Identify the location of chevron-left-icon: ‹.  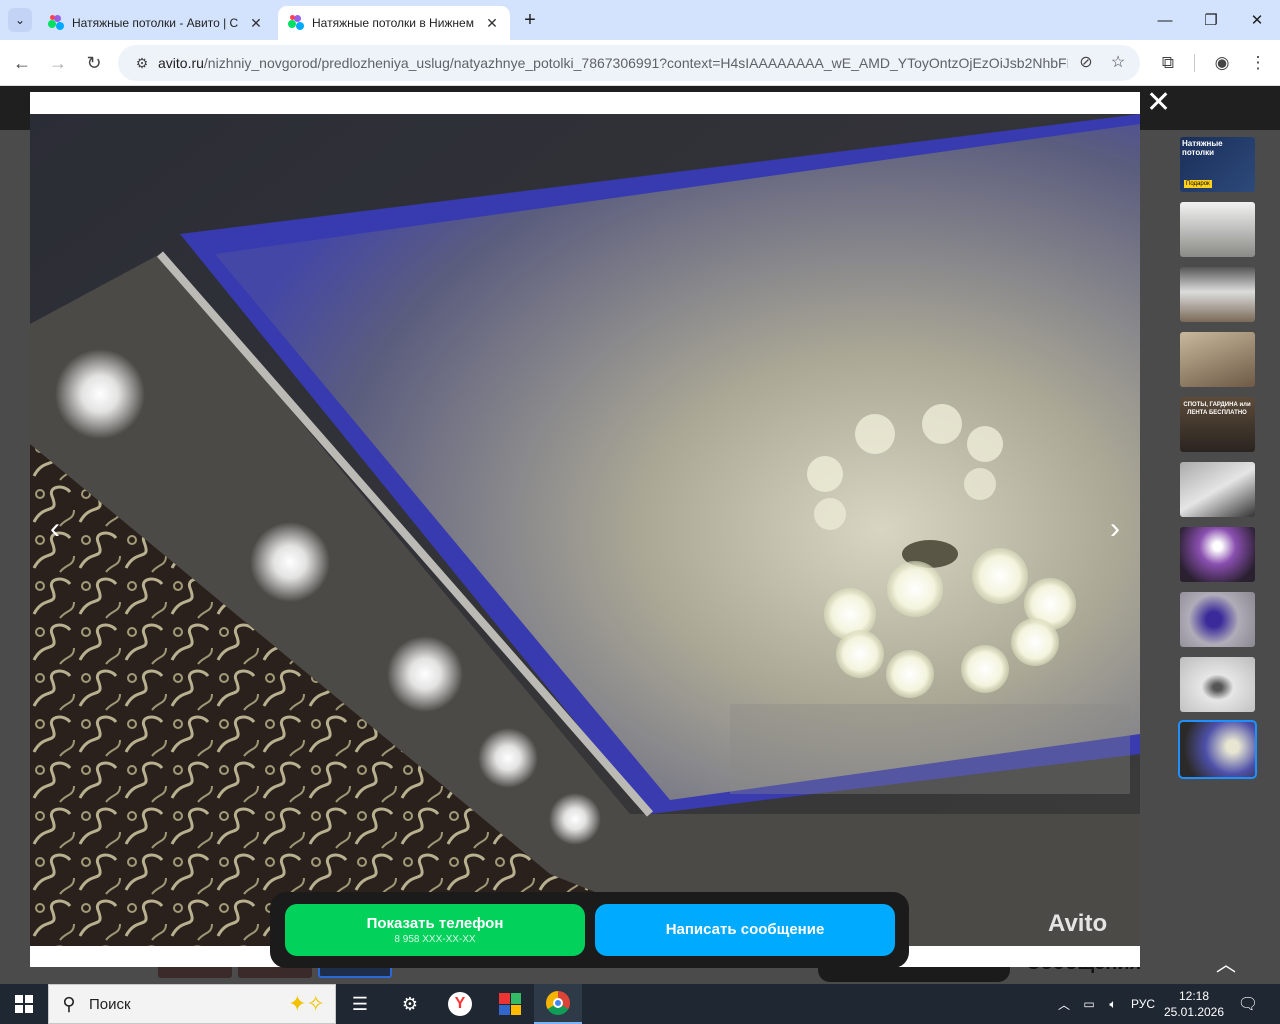
(55, 528).